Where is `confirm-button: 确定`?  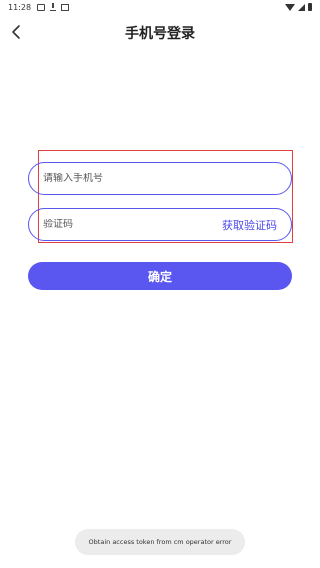
confirm-button: 确定 is located at coordinates (160, 276).